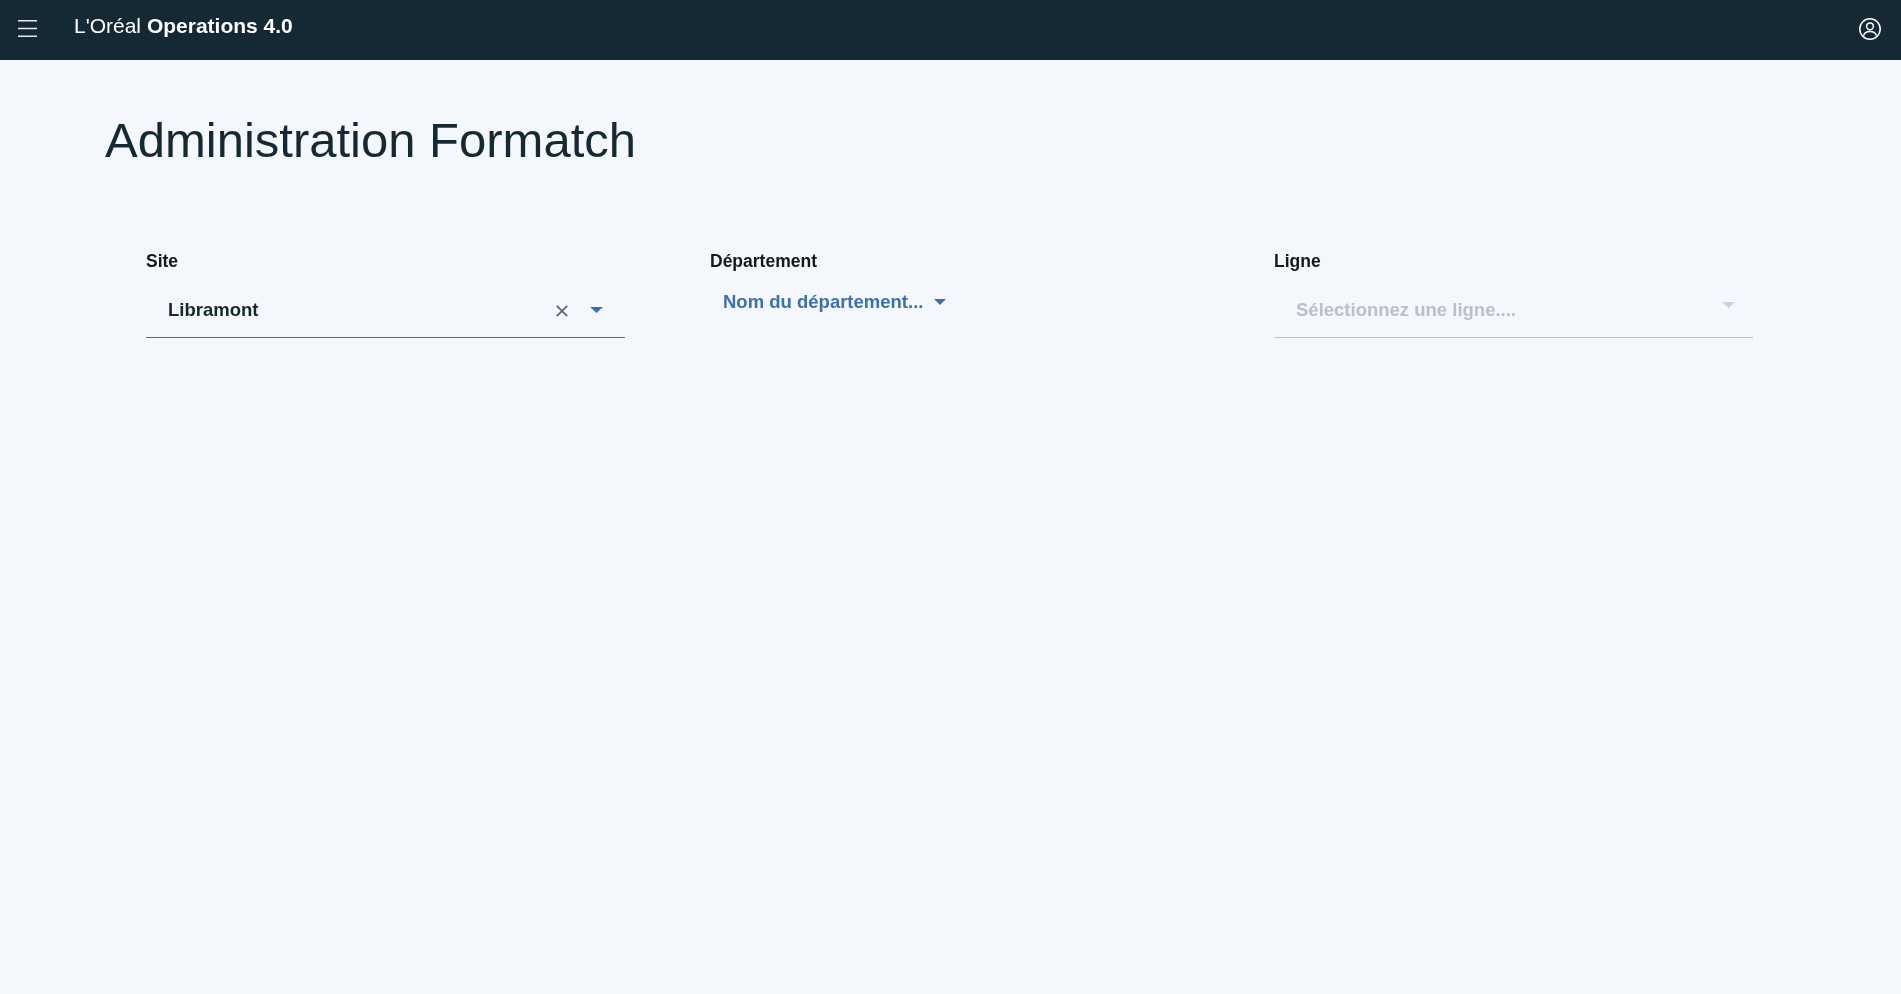 The image size is (1901, 994). I want to click on clear-button, so click(562, 310).